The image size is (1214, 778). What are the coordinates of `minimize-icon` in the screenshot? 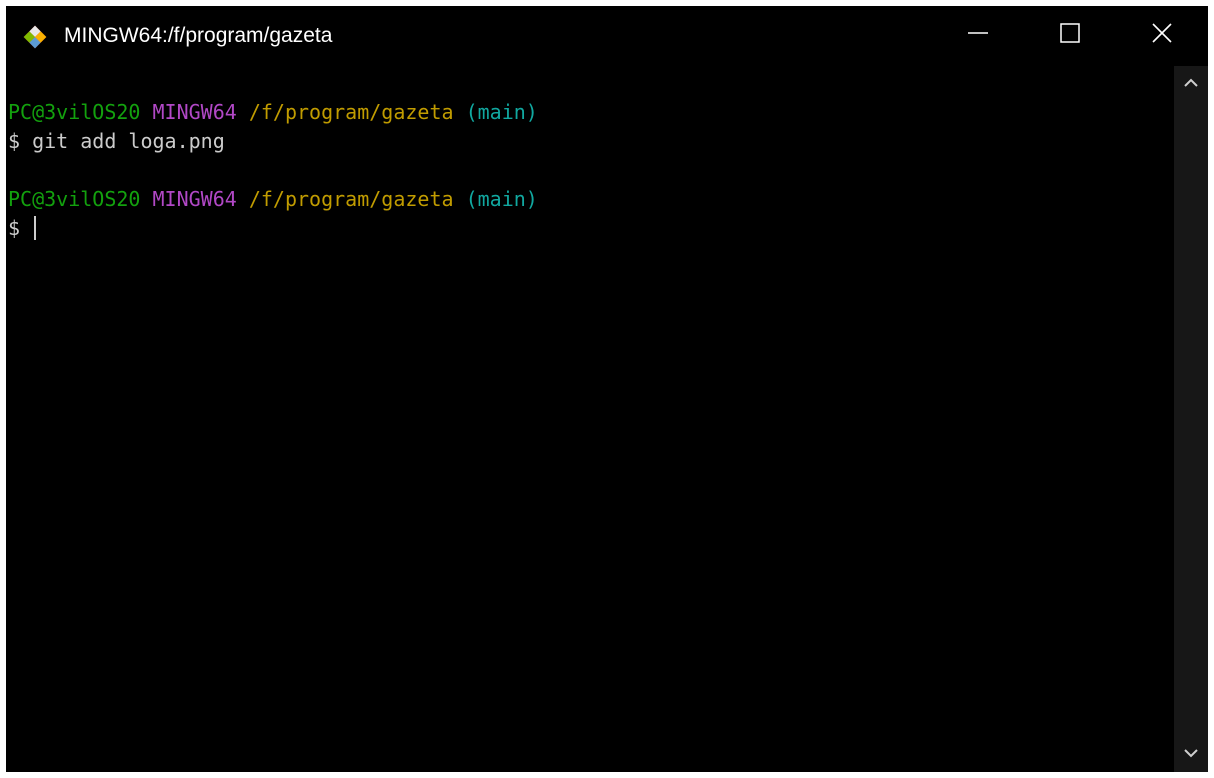 It's located at (978, 35).